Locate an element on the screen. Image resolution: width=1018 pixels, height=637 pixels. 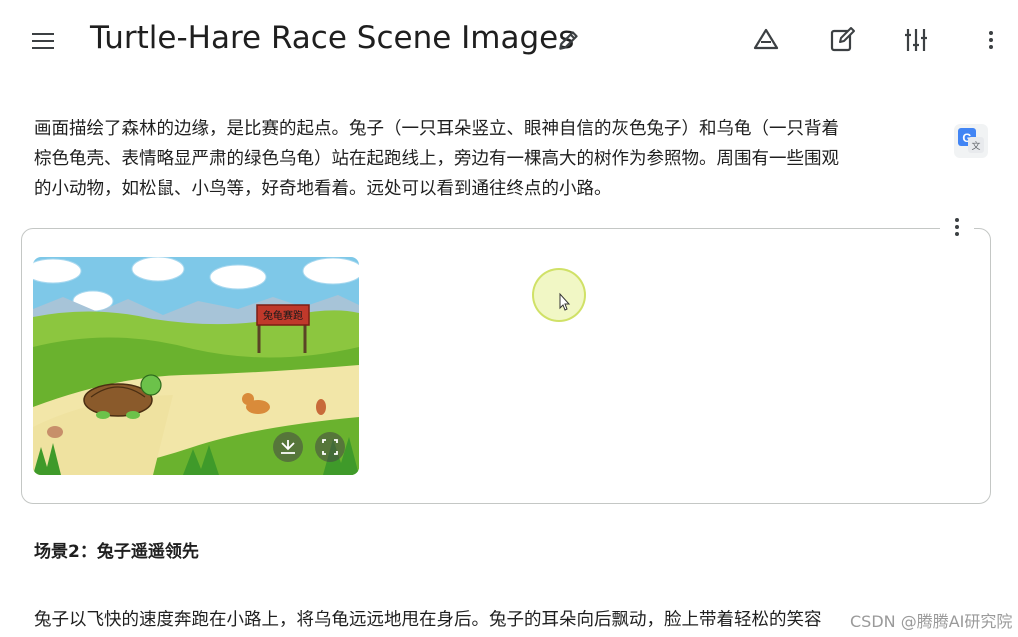
menu-icon is located at coordinates (44, 40).